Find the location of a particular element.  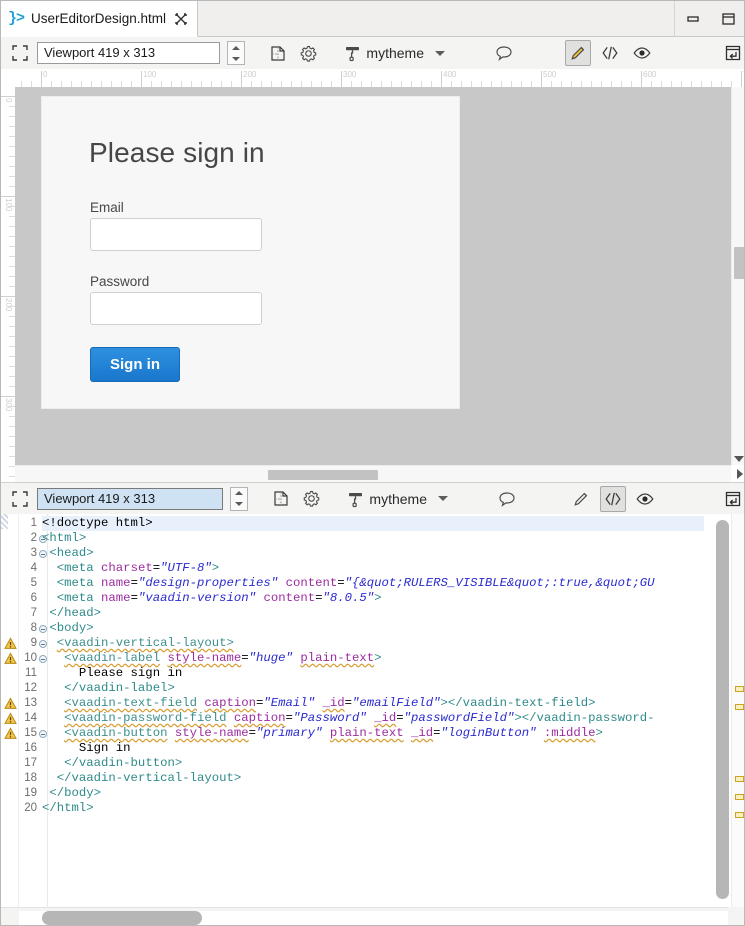

line-number: 14 is located at coordinates (30, 718).